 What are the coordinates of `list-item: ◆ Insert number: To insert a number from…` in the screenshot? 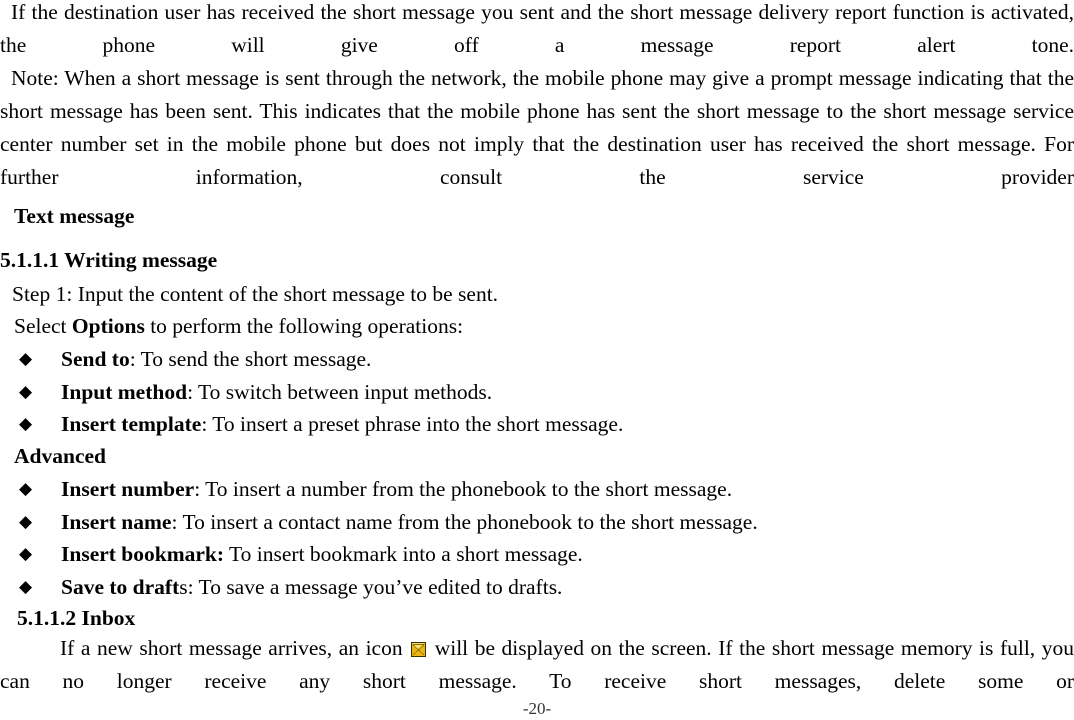 It's located at (530, 489).